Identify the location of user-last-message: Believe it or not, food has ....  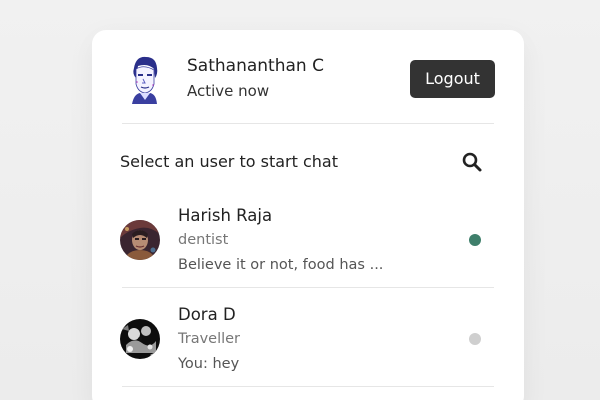
(281, 265).